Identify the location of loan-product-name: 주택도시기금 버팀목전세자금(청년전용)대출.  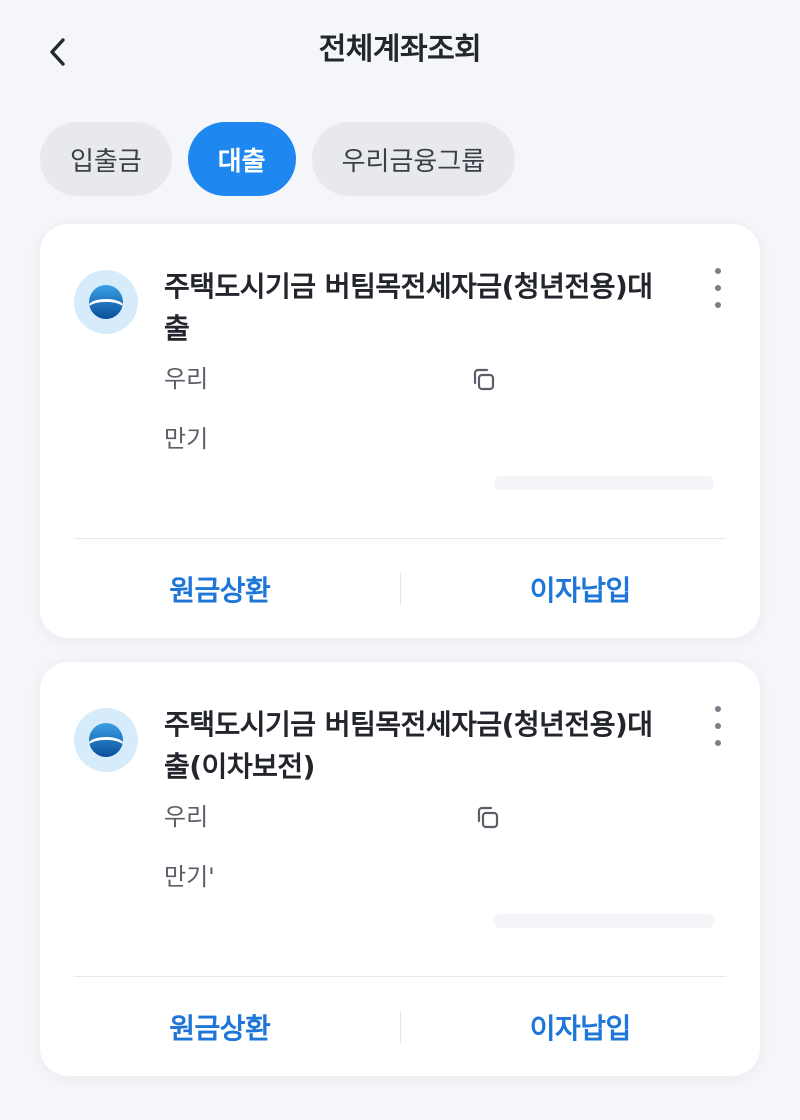
(408, 307).